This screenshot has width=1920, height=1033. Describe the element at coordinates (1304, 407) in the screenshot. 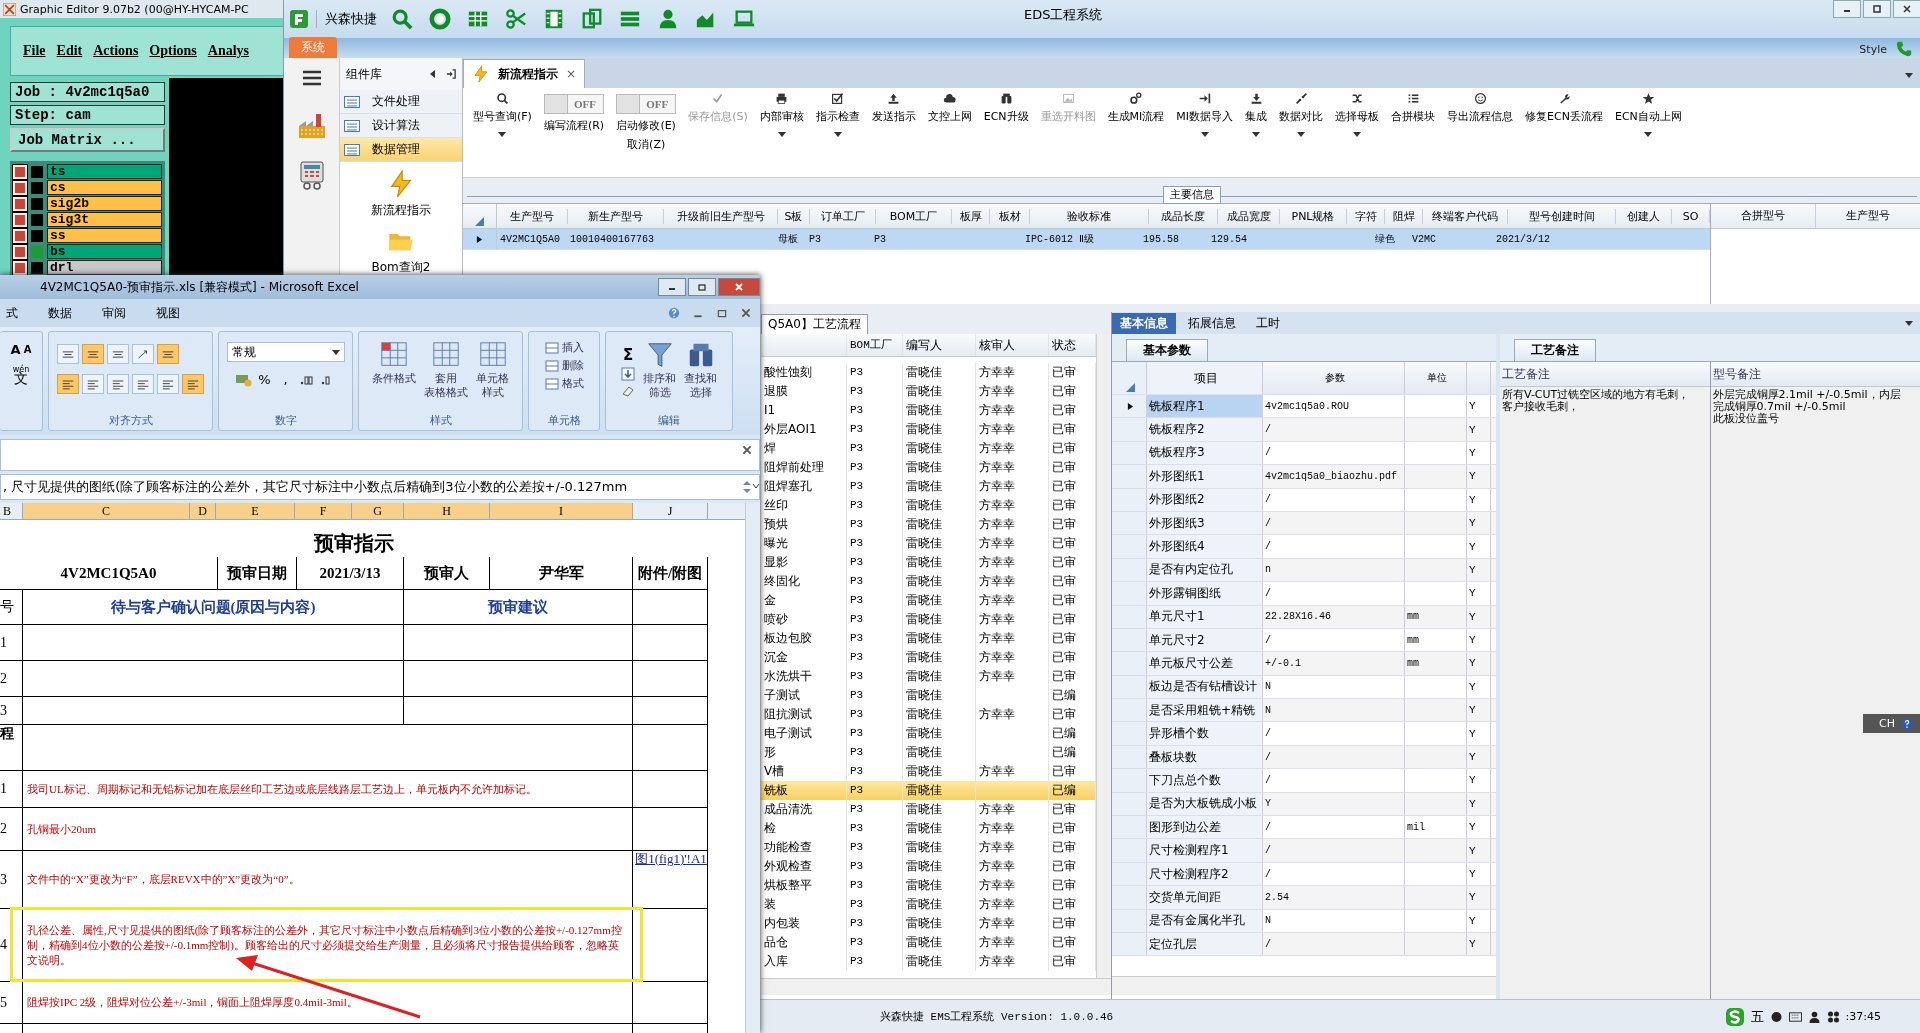

I see `grid-row: 铣板程序1 4v2mc1q5a0.ROU Y` at that location.